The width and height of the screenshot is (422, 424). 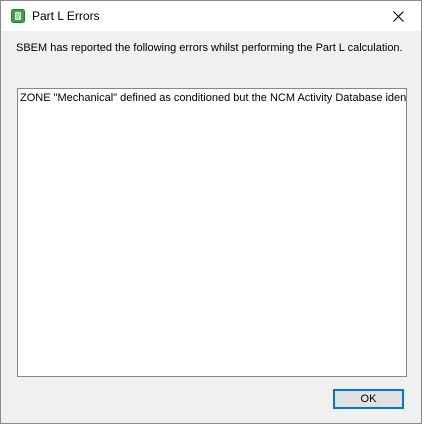 I want to click on close-icon, so click(x=398, y=16).